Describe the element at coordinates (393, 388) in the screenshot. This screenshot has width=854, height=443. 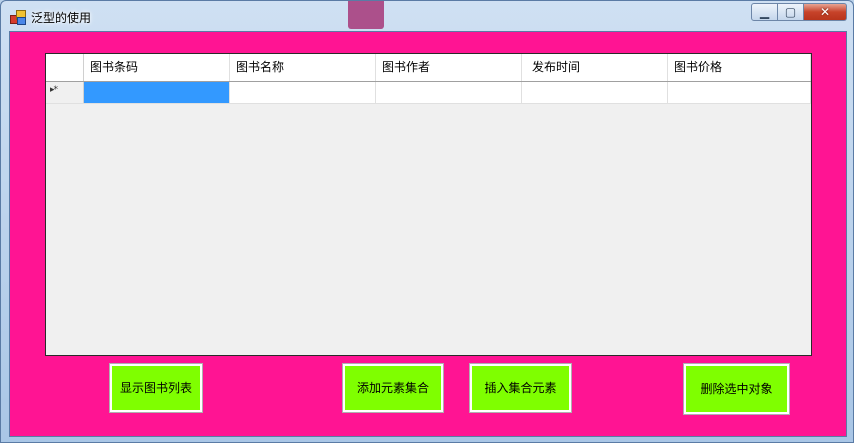
I see `add-collection-button: 添加元素集合` at that location.